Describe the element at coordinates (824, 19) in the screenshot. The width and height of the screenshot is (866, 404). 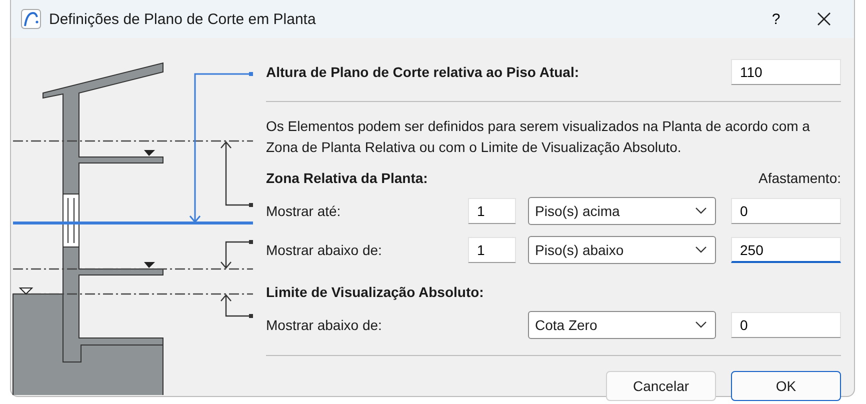
I see `close-icon` at that location.